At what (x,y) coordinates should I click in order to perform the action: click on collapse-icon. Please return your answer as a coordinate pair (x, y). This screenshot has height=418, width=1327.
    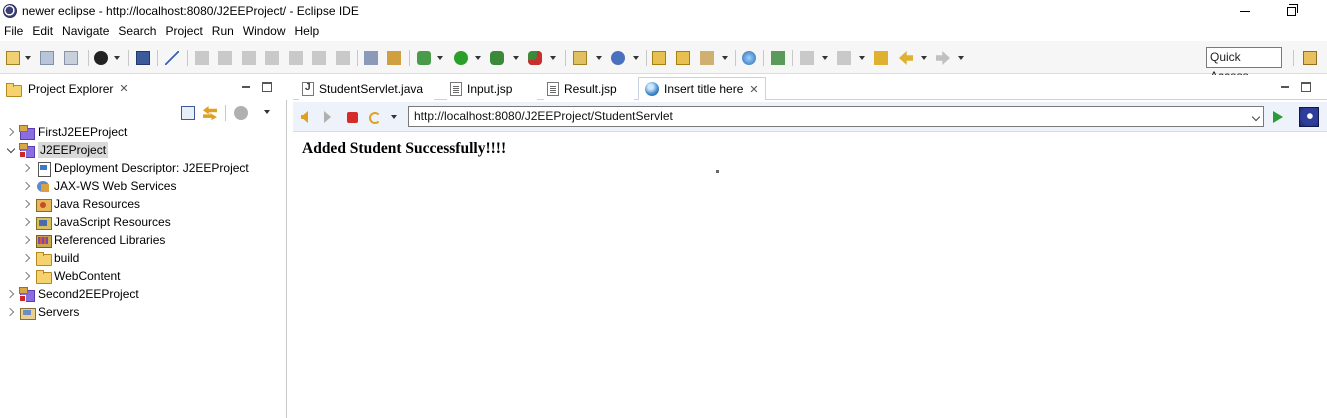
    Looking at the image, I should click on (11, 150).